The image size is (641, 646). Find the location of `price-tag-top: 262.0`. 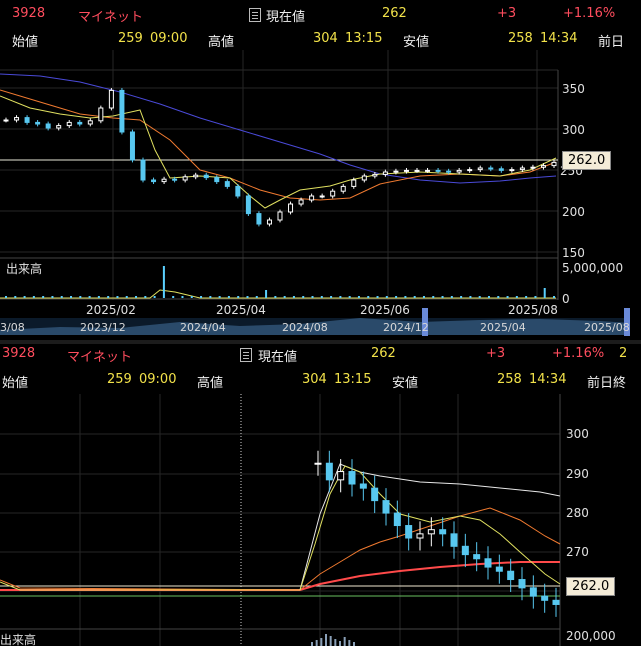

price-tag-top: 262.0 is located at coordinates (587, 160).